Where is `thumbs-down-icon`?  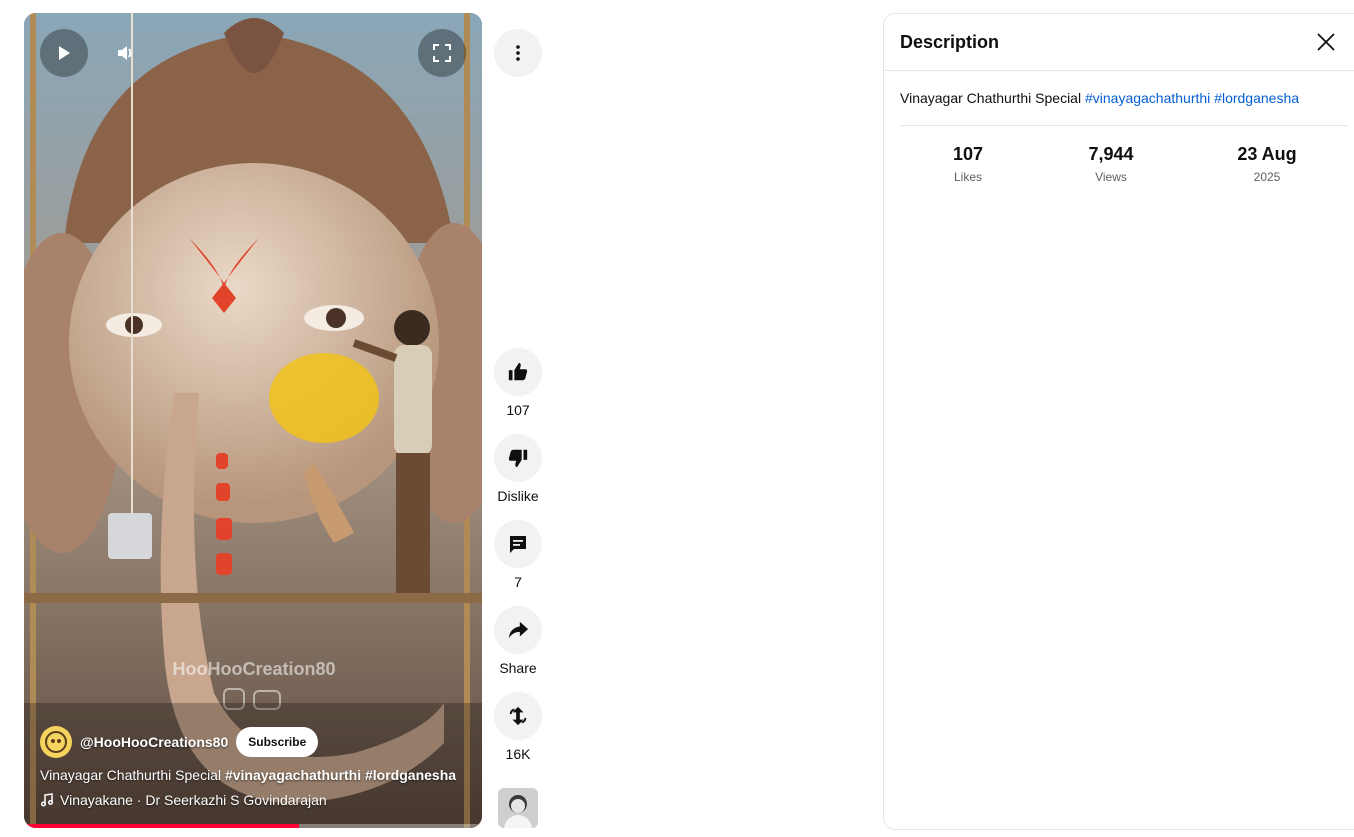 thumbs-down-icon is located at coordinates (518, 458).